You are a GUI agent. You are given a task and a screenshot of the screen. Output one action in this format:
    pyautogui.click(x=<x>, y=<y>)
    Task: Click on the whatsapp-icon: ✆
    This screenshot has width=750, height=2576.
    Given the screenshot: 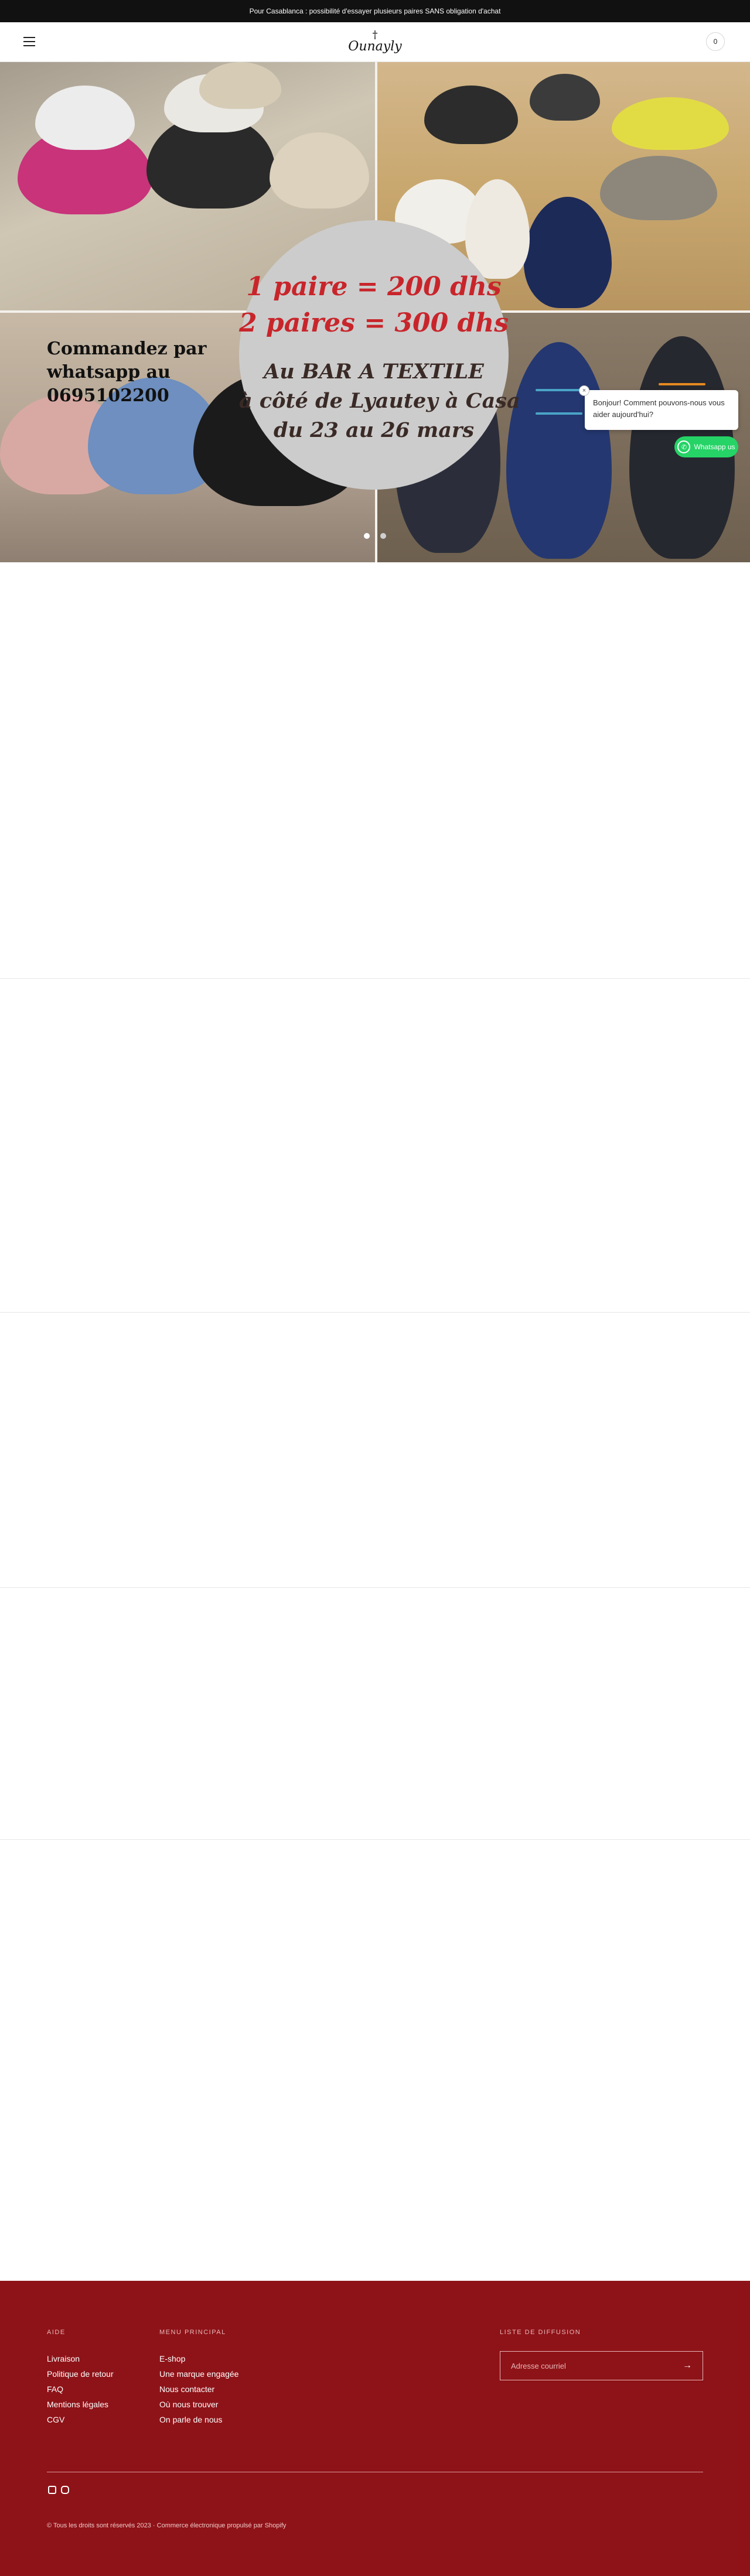 What is the action you would take?
    pyautogui.click(x=684, y=447)
    